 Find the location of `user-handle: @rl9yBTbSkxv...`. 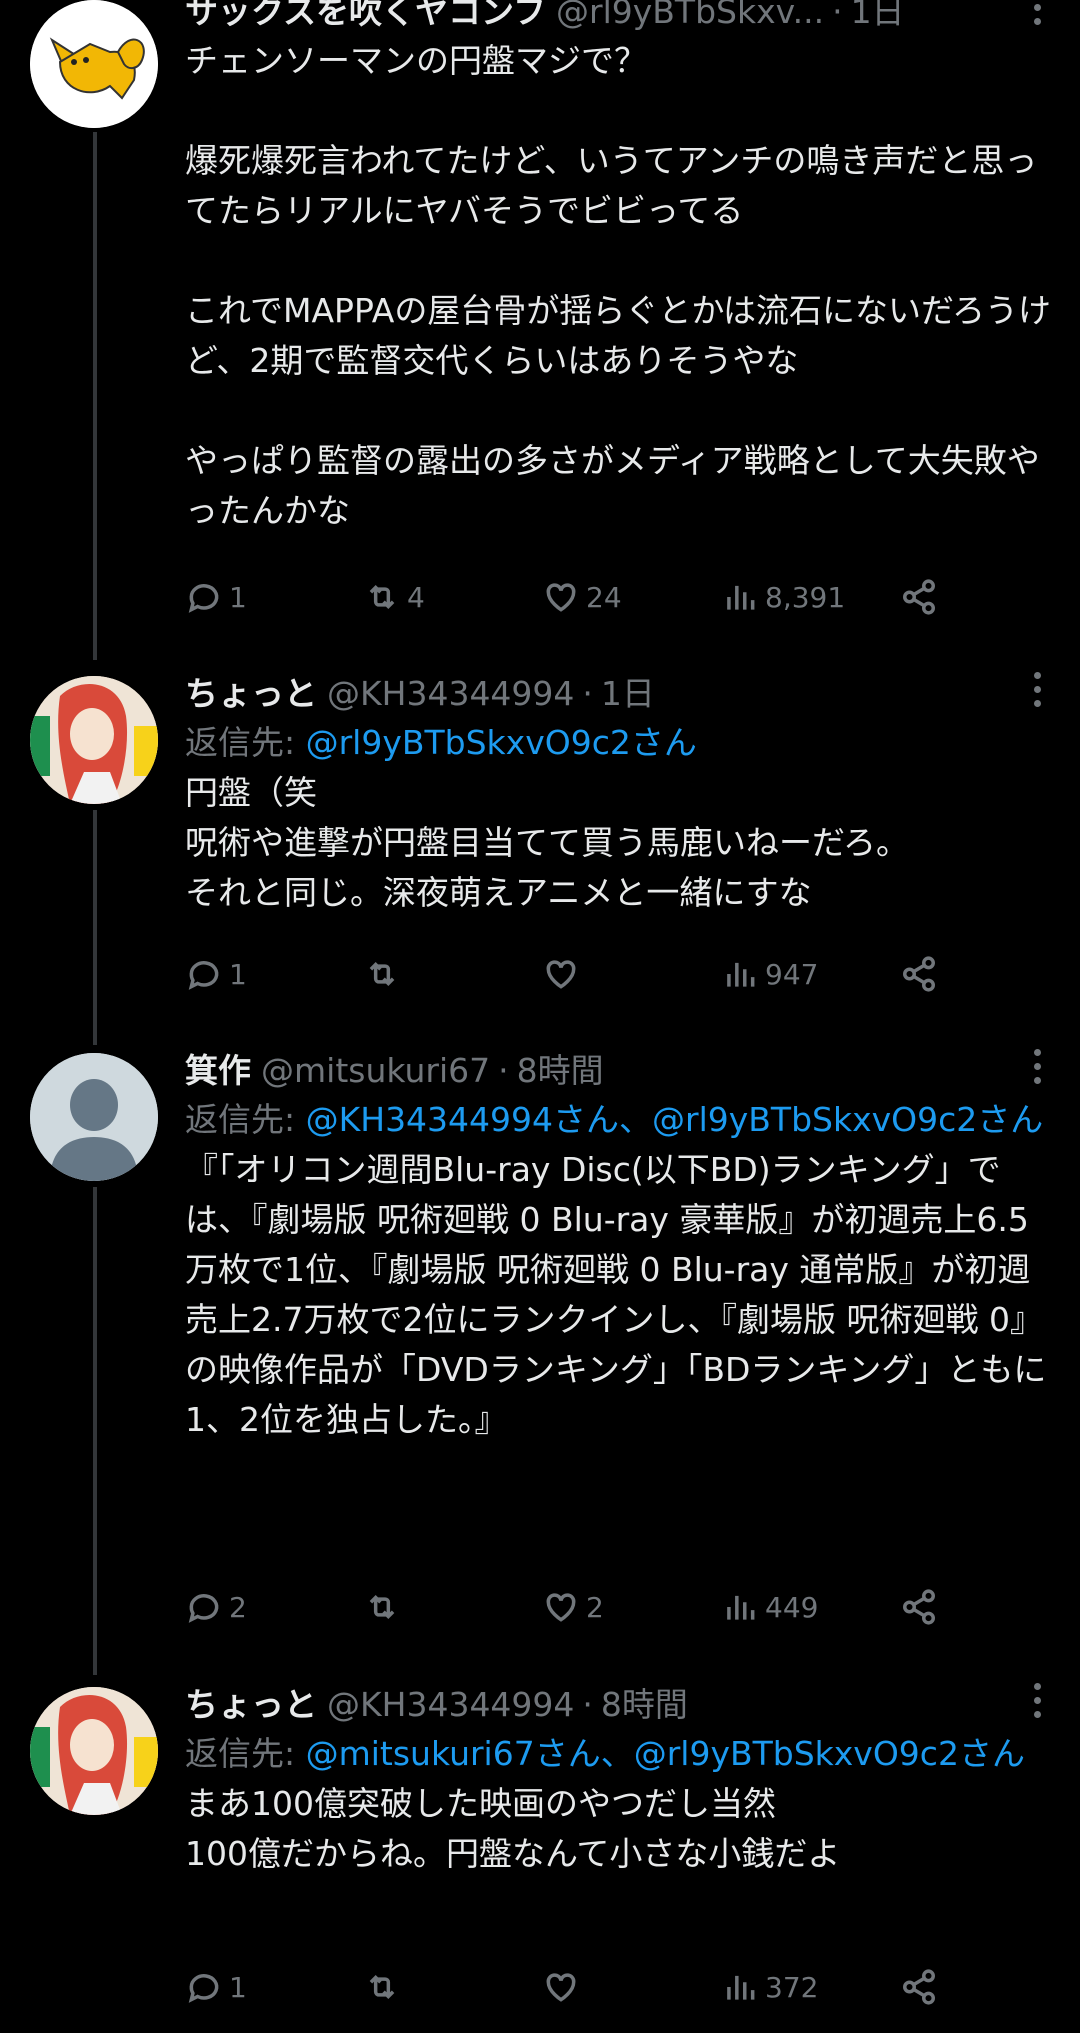

user-handle: @rl9yBTbSkxv... is located at coordinates (690, 18).